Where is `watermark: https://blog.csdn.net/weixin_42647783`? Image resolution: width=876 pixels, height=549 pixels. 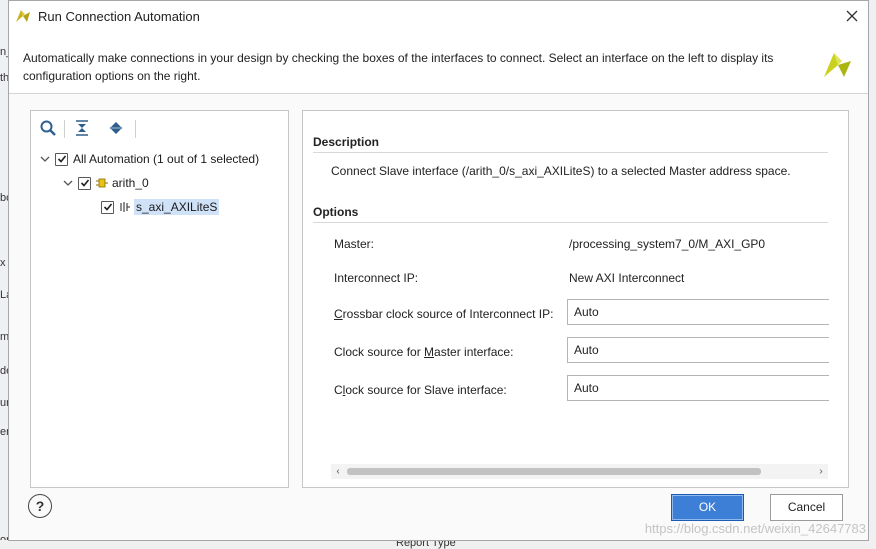 watermark: https://blog.csdn.net/weixin_42647783 is located at coordinates (755, 528).